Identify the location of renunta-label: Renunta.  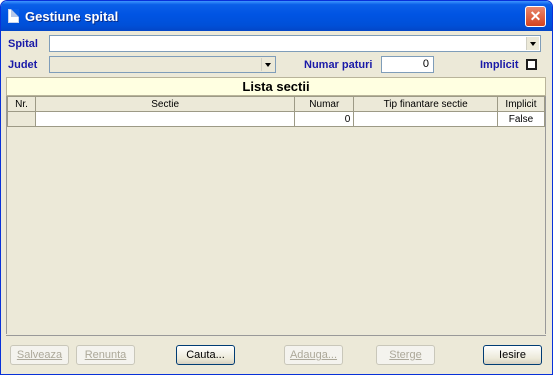
(105, 355).